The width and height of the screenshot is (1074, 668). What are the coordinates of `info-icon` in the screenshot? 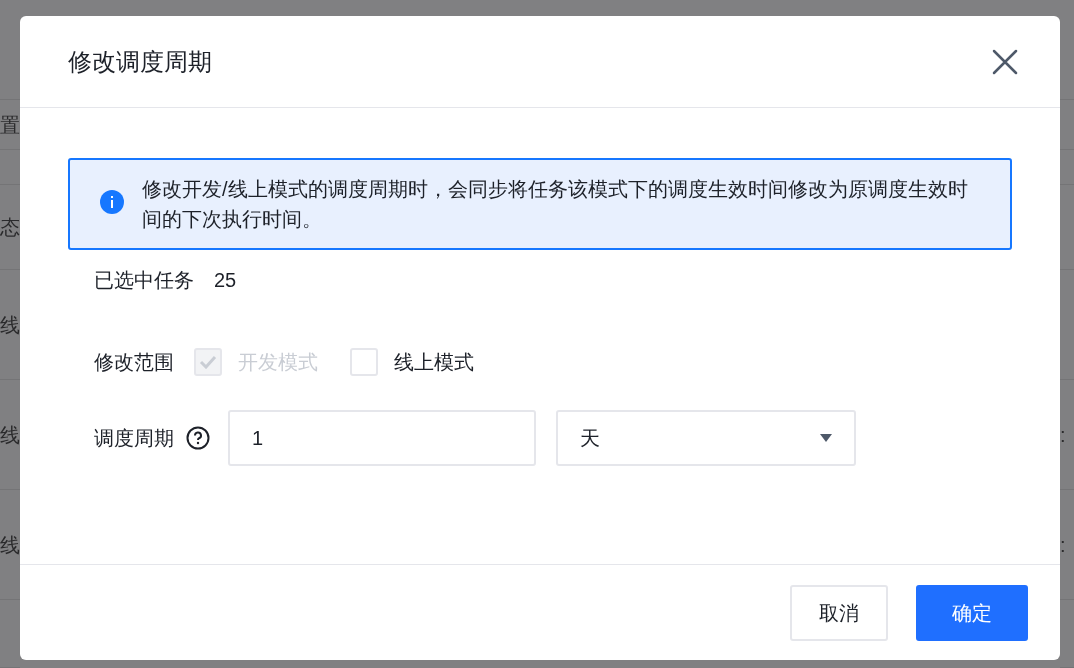 It's located at (112, 202).